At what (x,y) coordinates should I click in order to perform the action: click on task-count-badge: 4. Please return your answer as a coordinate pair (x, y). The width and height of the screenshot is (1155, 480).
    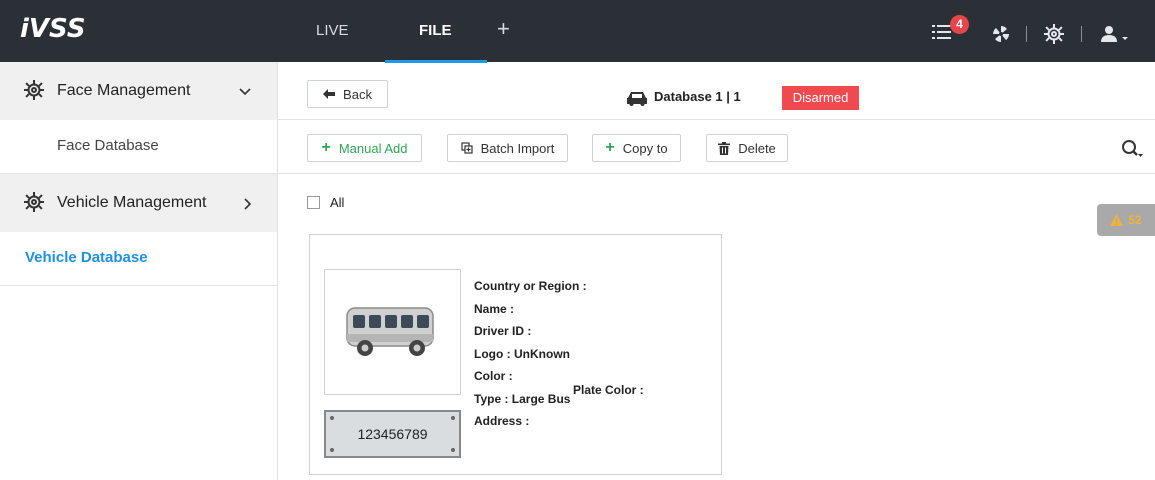
    Looking at the image, I should click on (959, 24).